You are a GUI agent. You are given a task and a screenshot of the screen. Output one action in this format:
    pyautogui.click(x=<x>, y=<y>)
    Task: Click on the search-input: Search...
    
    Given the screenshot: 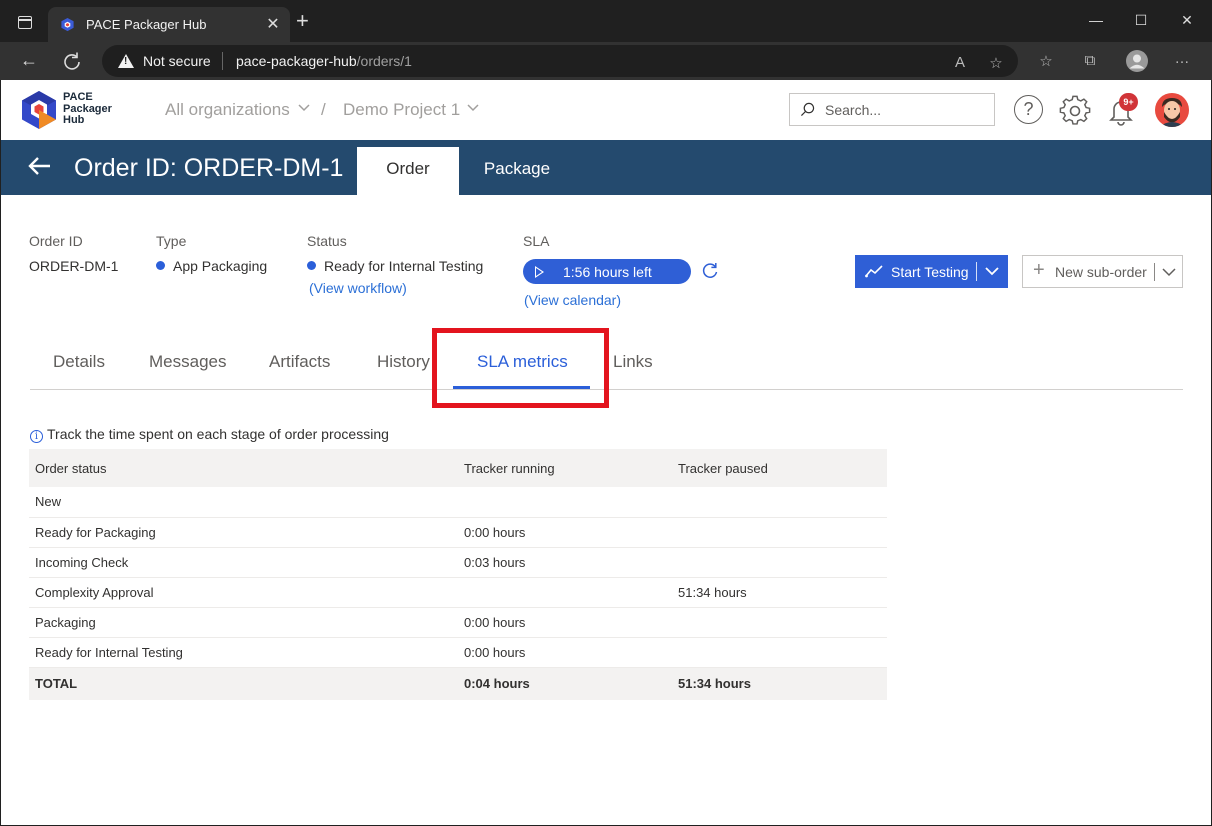 What is the action you would take?
    pyautogui.click(x=892, y=109)
    